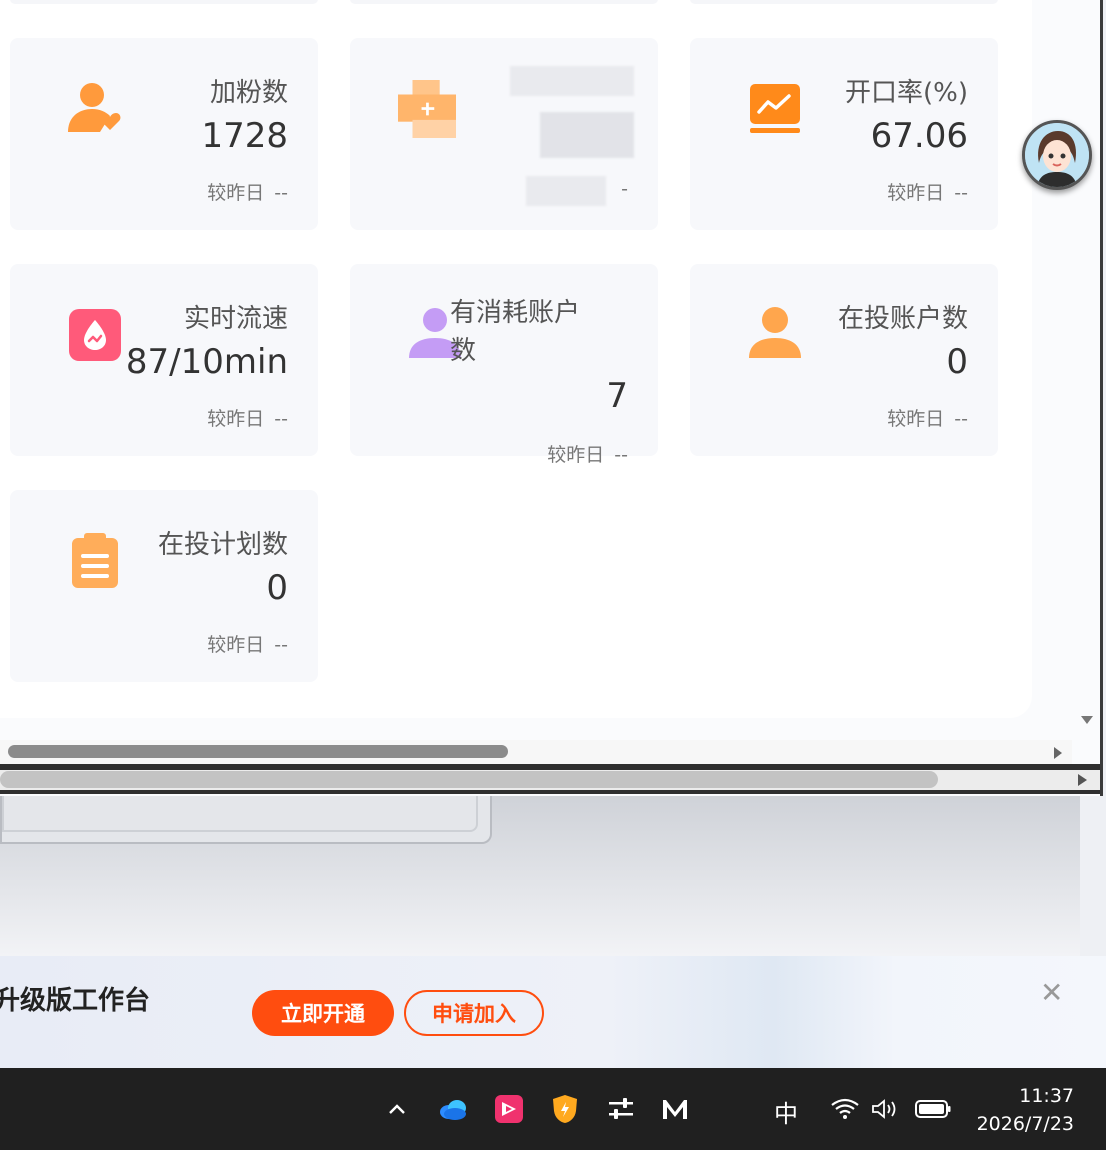 This screenshot has height=1150, width=1106. Describe the element at coordinates (1025, 1110) in the screenshot. I see `system-clock: 11:37 2026/7/23` at that location.